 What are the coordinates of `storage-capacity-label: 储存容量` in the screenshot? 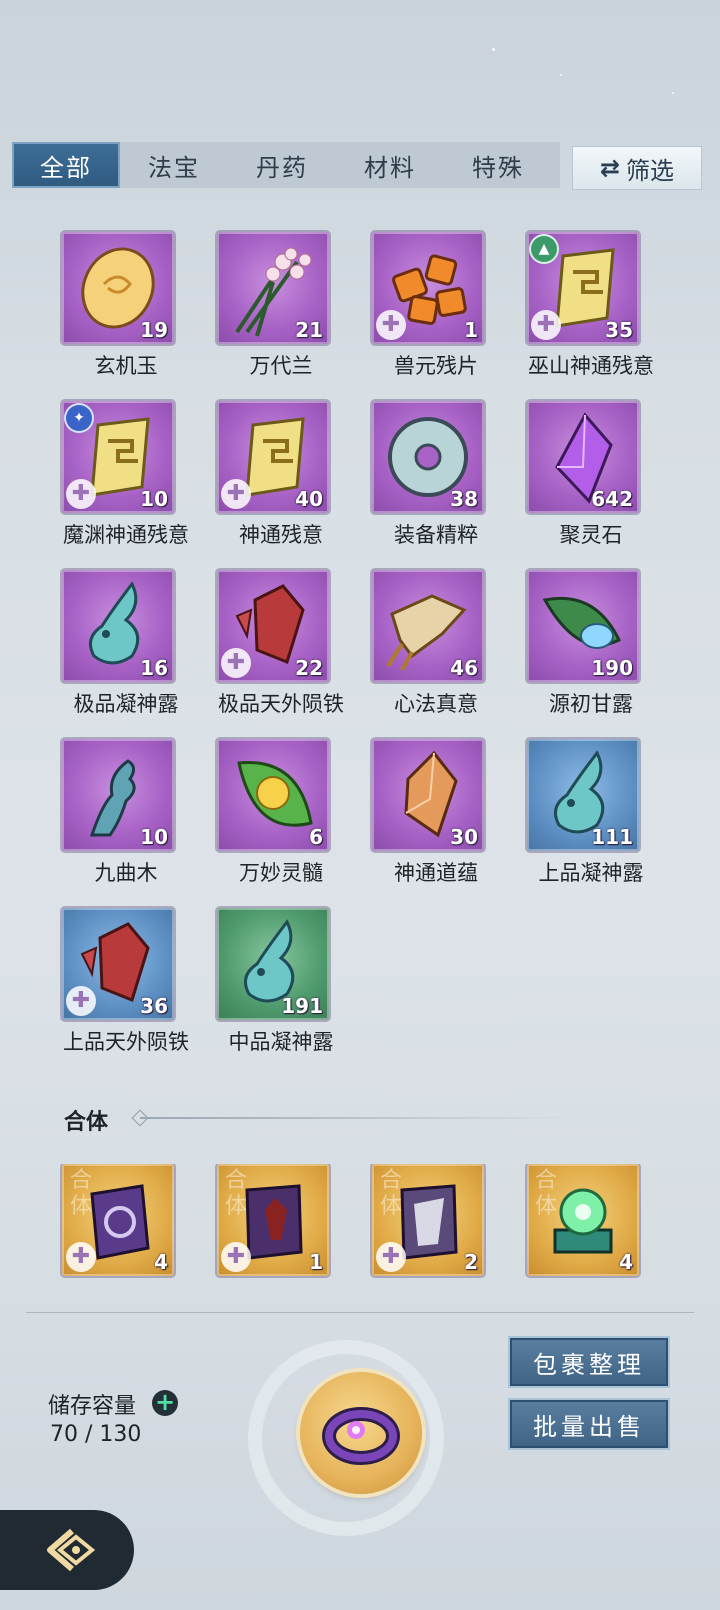 It's located at (92, 1406).